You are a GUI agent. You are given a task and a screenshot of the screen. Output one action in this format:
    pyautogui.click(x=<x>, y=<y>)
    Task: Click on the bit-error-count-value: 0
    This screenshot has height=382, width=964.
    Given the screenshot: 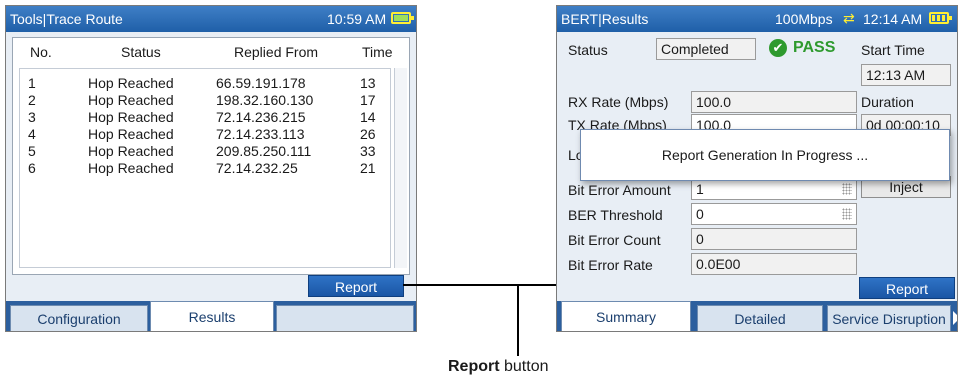 What is the action you would take?
    pyautogui.click(x=774, y=239)
    